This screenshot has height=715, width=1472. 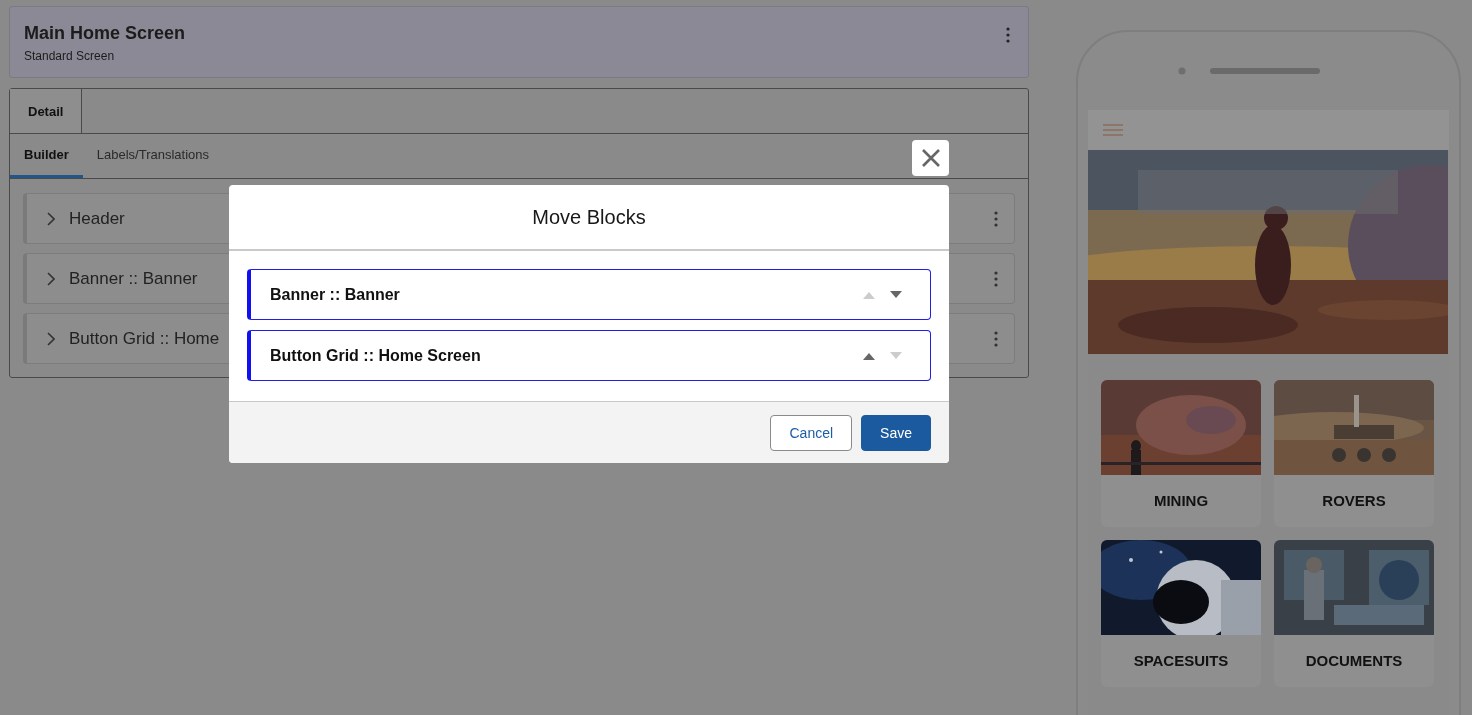 I want to click on screen-title: Main Home Screen, so click(x=105, y=33).